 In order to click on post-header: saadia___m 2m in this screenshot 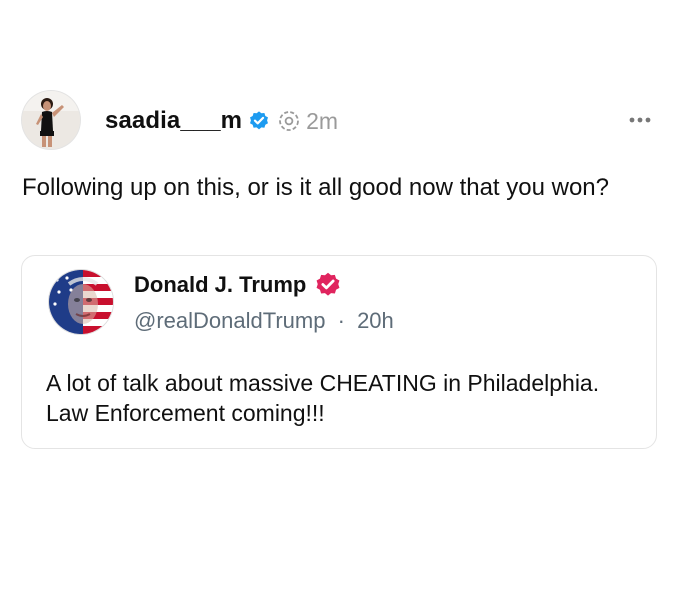, I will do `click(221, 121)`.